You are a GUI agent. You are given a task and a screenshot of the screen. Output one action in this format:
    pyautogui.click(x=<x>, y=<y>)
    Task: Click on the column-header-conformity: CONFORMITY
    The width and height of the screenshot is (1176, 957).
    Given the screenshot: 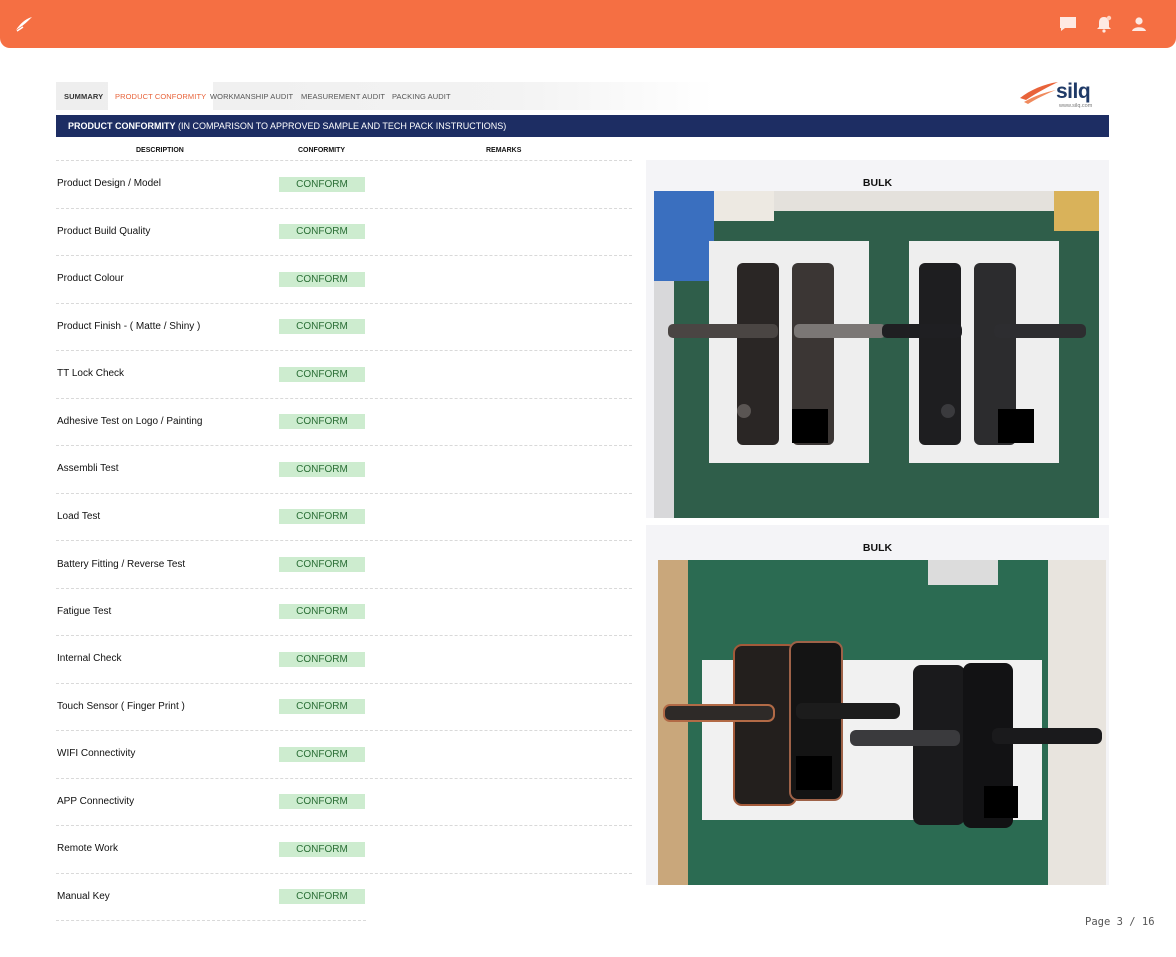 What is the action you would take?
    pyautogui.click(x=322, y=150)
    